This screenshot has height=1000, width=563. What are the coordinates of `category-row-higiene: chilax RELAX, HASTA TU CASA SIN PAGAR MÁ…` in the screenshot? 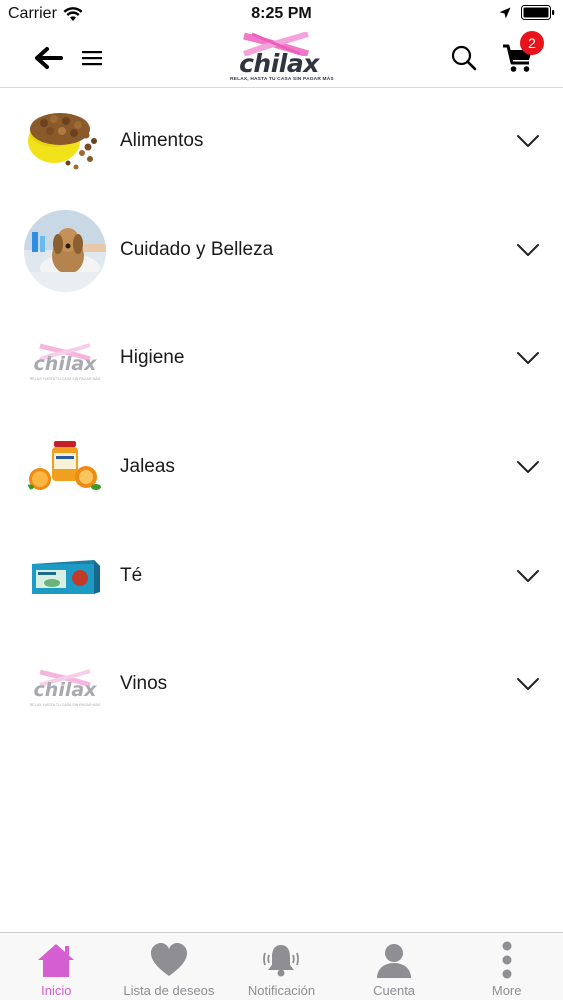 It's located at (281, 359).